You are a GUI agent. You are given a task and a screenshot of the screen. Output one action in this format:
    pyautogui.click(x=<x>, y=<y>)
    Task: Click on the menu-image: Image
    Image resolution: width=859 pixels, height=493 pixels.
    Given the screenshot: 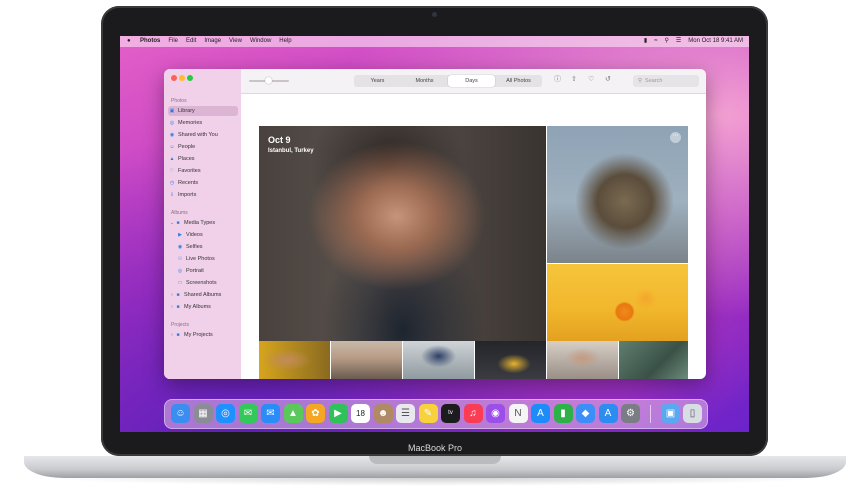 What is the action you would take?
    pyautogui.click(x=212, y=41)
    